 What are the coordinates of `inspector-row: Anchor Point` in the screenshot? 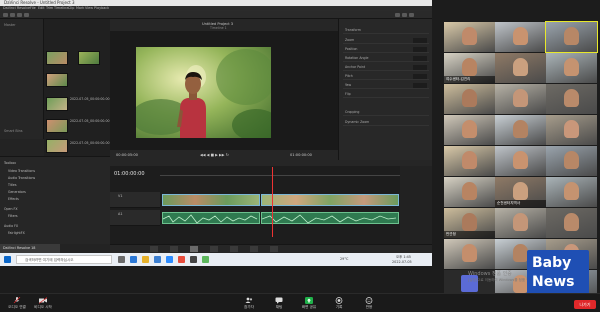 It's located at (386, 67).